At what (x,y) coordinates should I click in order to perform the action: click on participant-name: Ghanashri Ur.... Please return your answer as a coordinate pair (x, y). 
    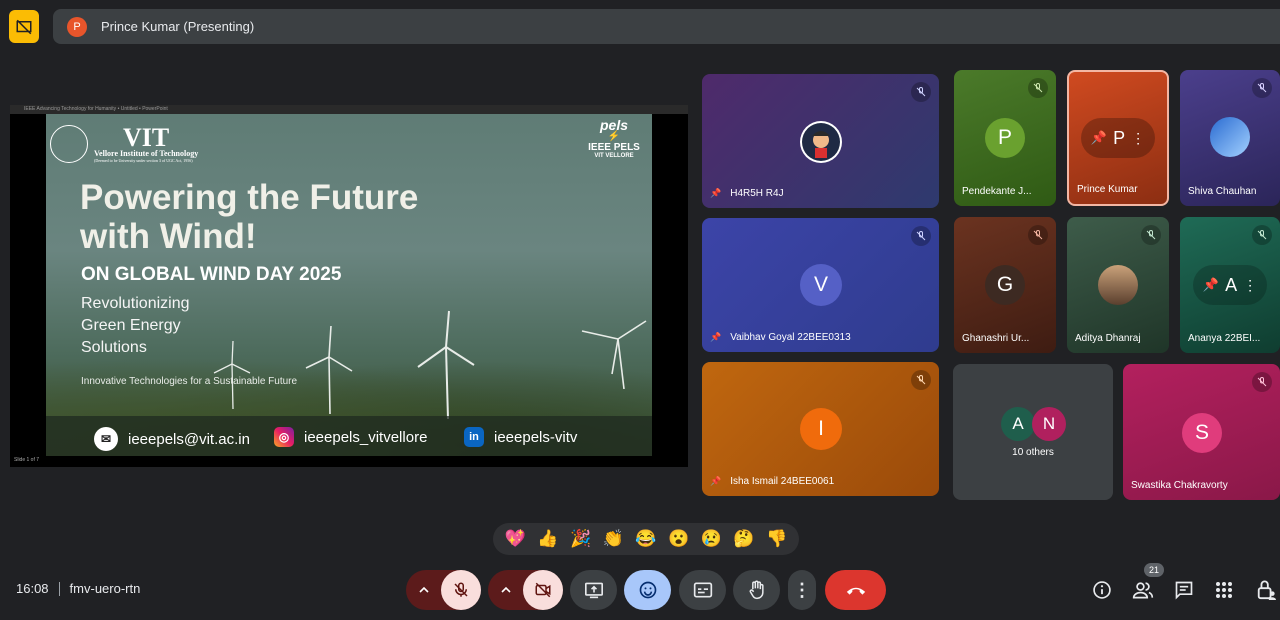
    Looking at the image, I should click on (996, 338).